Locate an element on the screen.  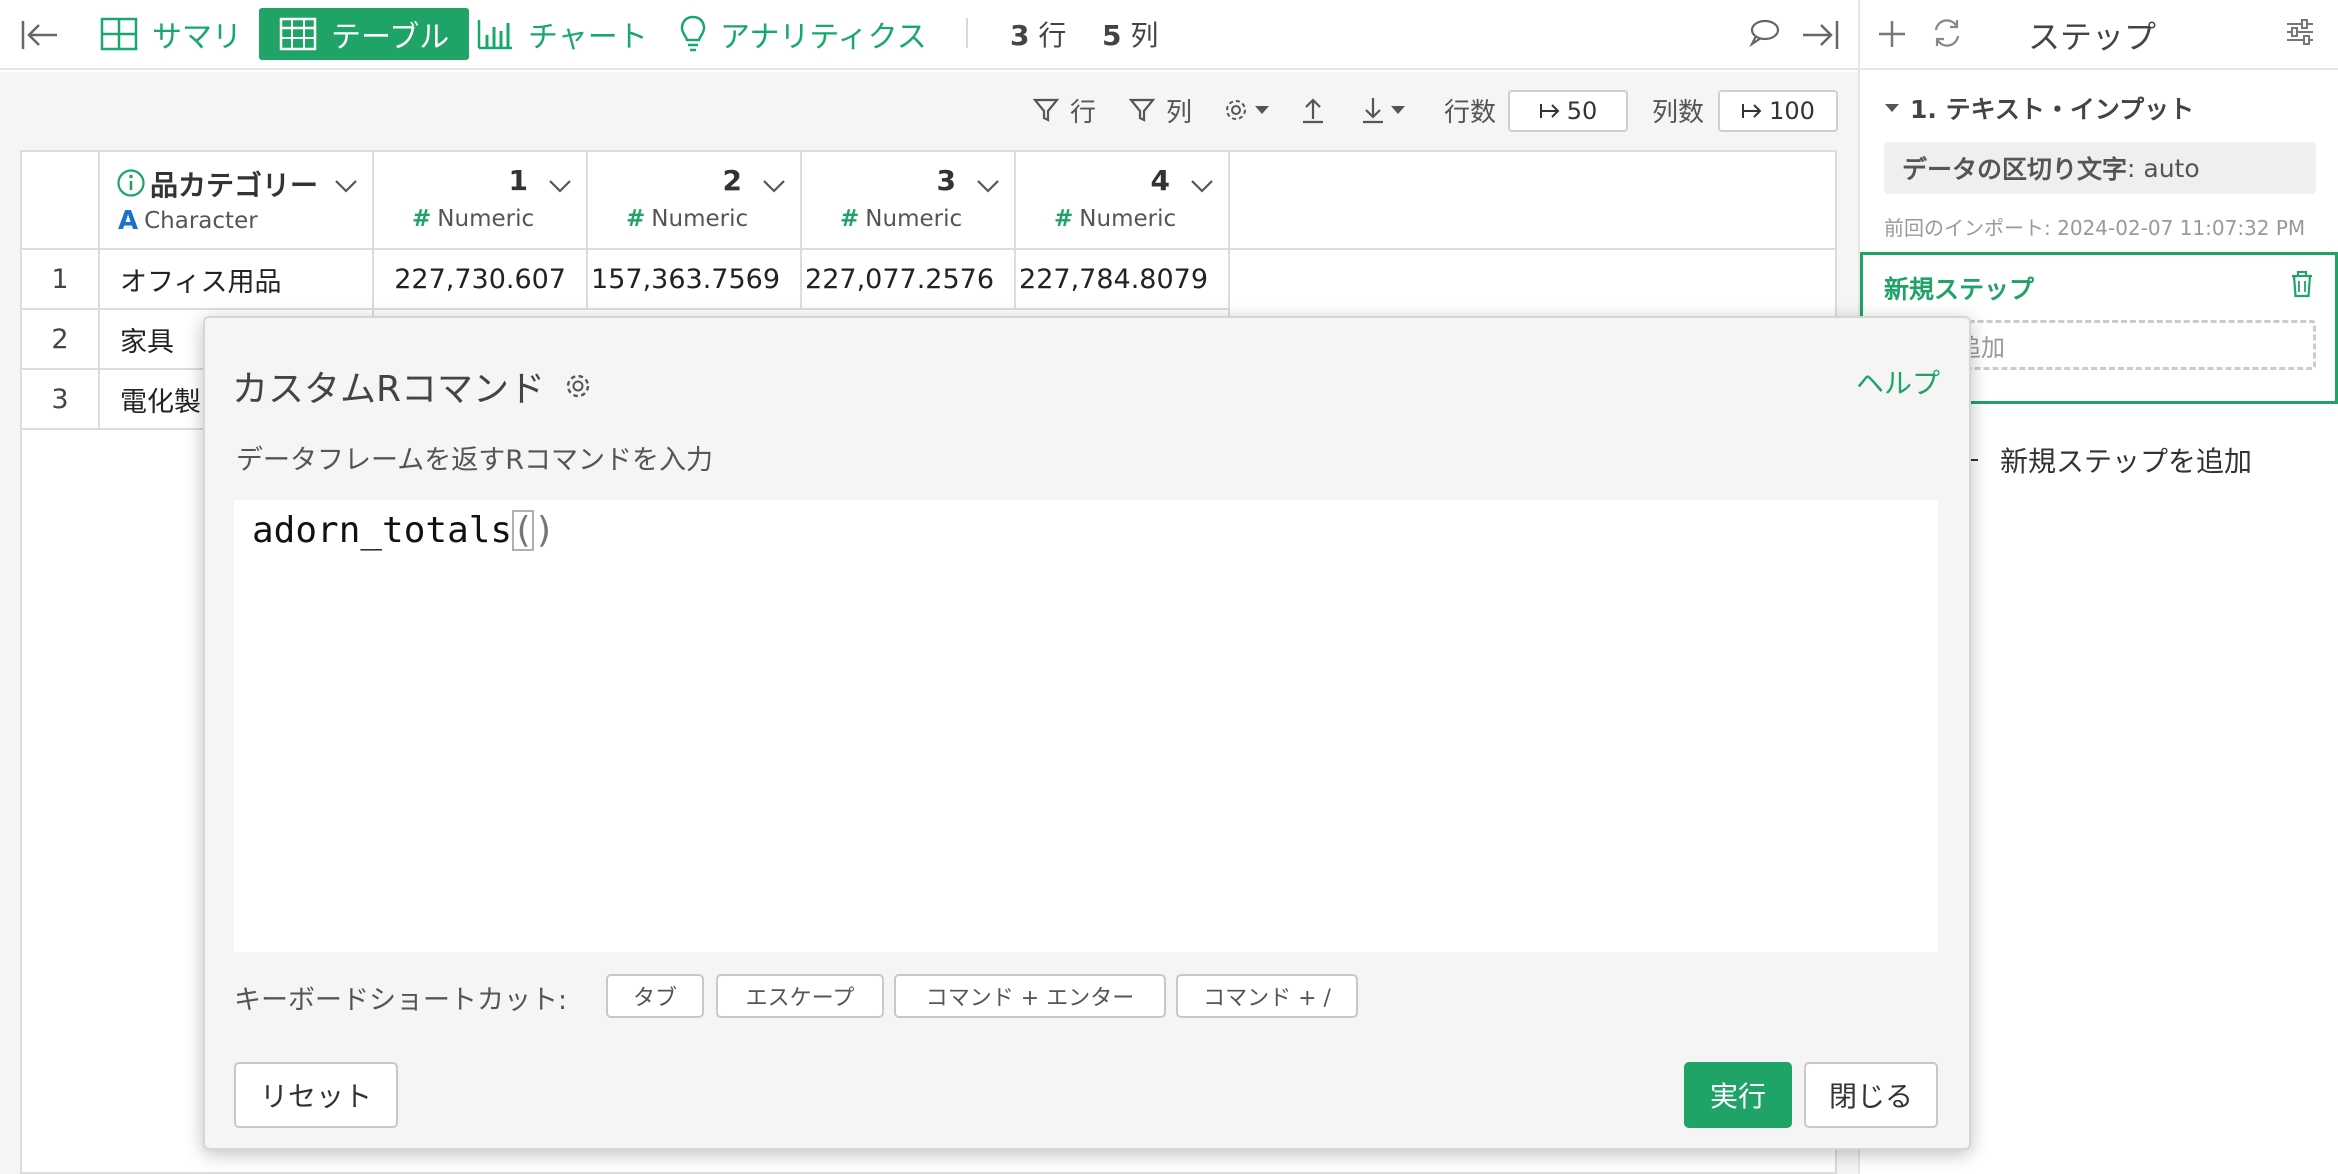
top-toolbar: サマリ テーブル チャート アナリティクス 3 行 5 列 is located at coordinates (929, 35).